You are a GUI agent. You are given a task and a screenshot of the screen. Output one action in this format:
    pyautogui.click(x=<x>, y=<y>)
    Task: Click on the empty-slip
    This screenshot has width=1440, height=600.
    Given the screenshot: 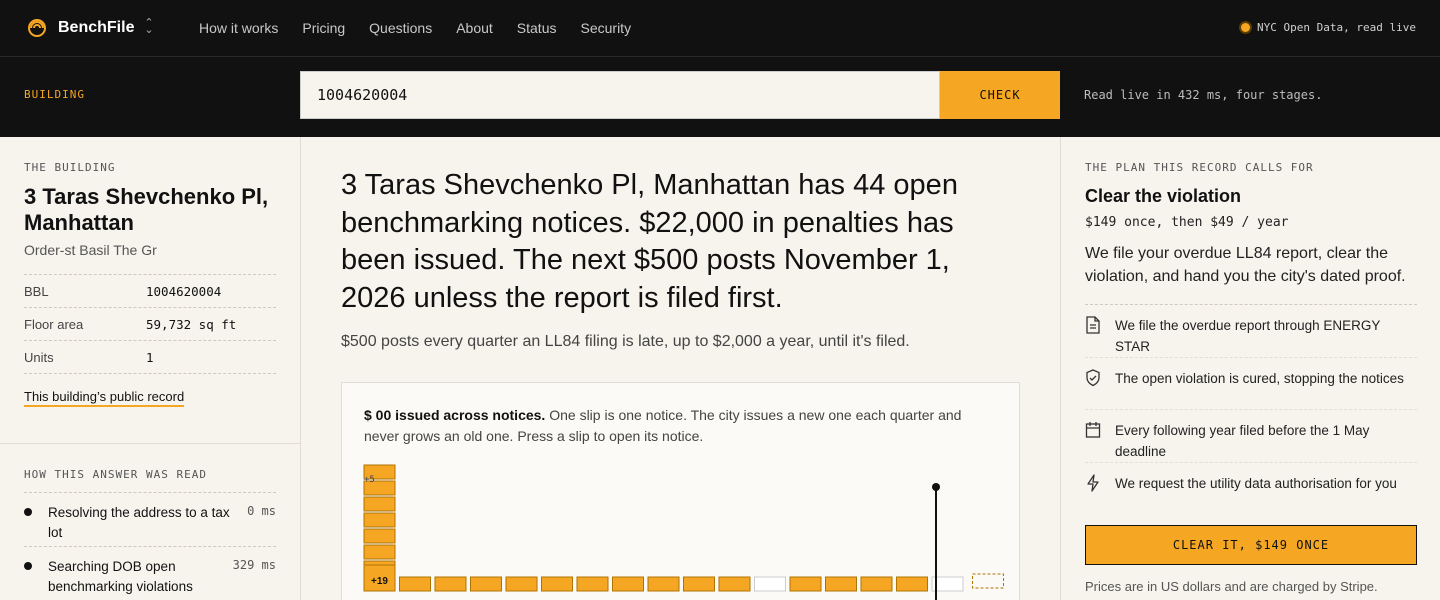 What is the action you would take?
    pyautogui.click(x=770, y=584)
    